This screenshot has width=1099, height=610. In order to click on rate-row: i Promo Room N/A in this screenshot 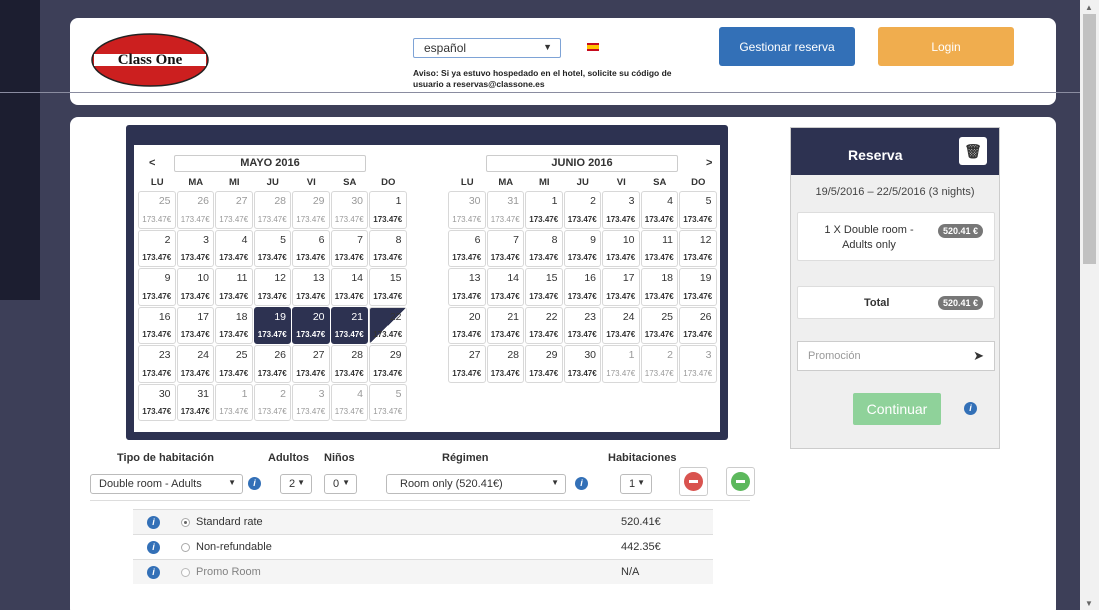, I will do `click(423, 571)`.